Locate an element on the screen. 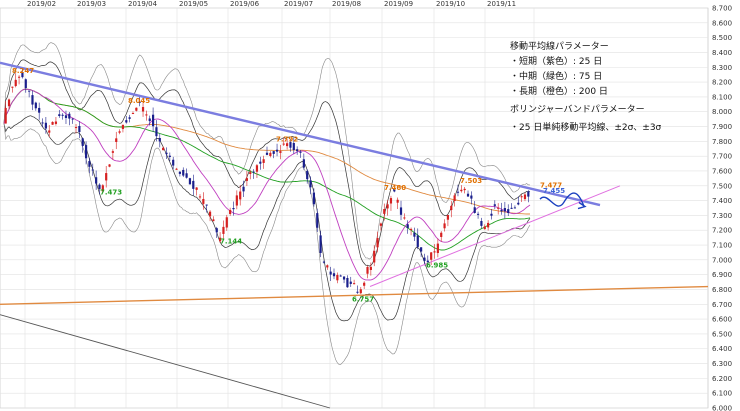 The image size is (740, 411). x-tick-label: 2019/04 is located at coordinates (143, 4).